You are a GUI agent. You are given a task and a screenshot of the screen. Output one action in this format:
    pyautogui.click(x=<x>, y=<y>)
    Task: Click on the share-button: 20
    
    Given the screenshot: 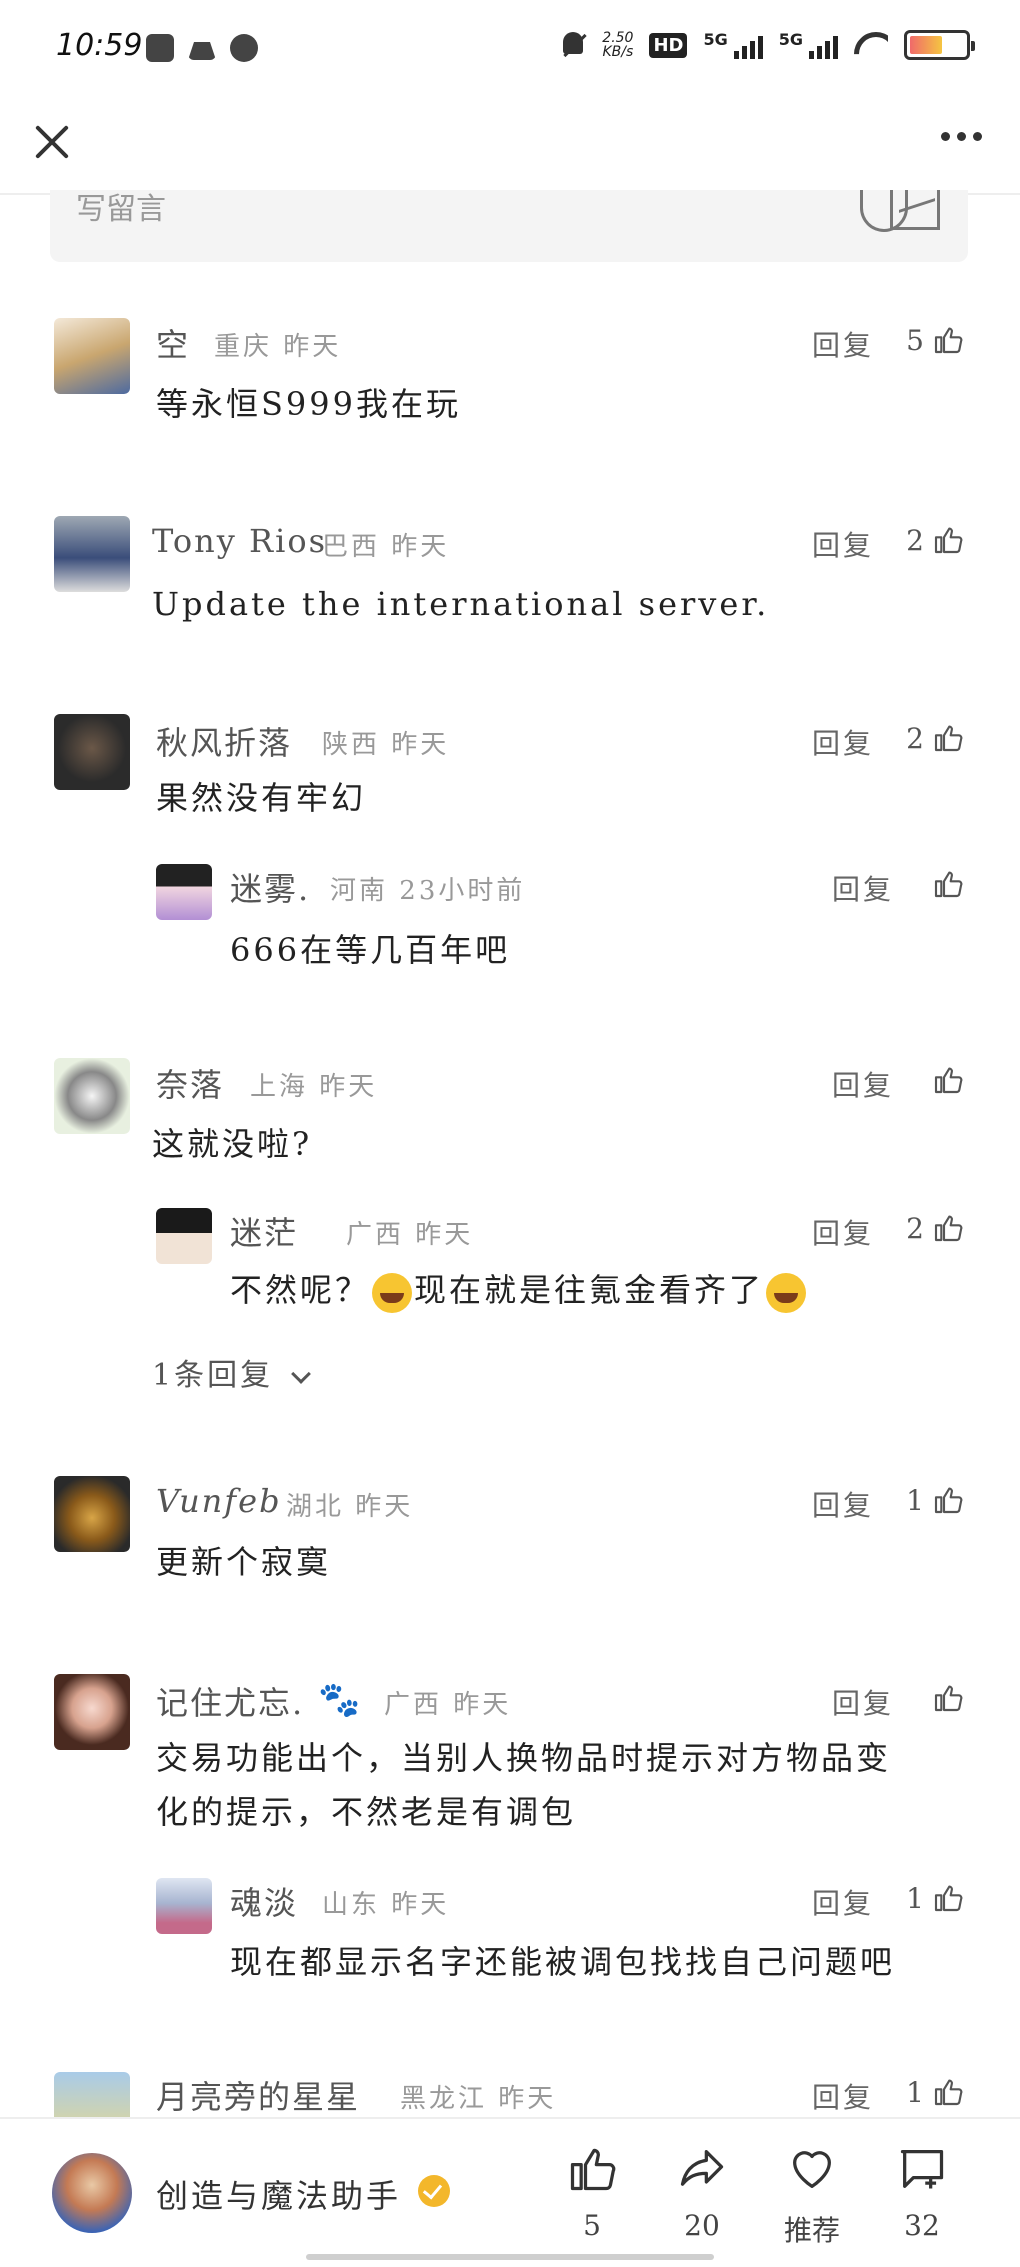 What is the action you would take?
    pyautogui.click(x=702, y=2192)
    